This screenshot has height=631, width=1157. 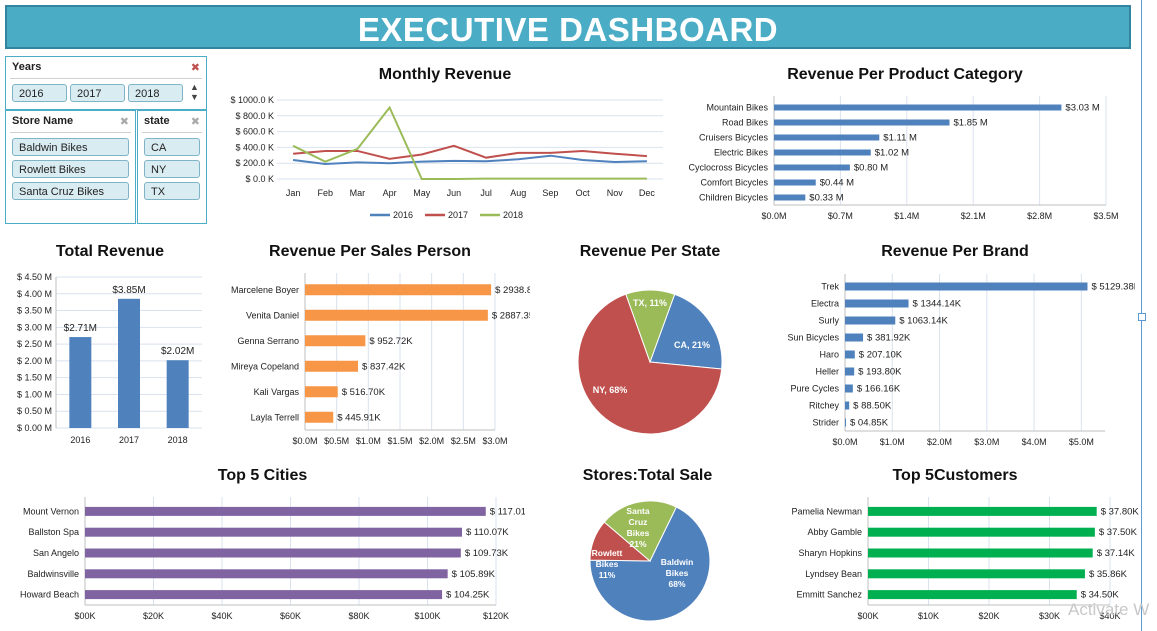 What do you see at coordinates (403, 215) in the screenshot?
I see `legend-label: 2016` at bounding box center [403, 215].